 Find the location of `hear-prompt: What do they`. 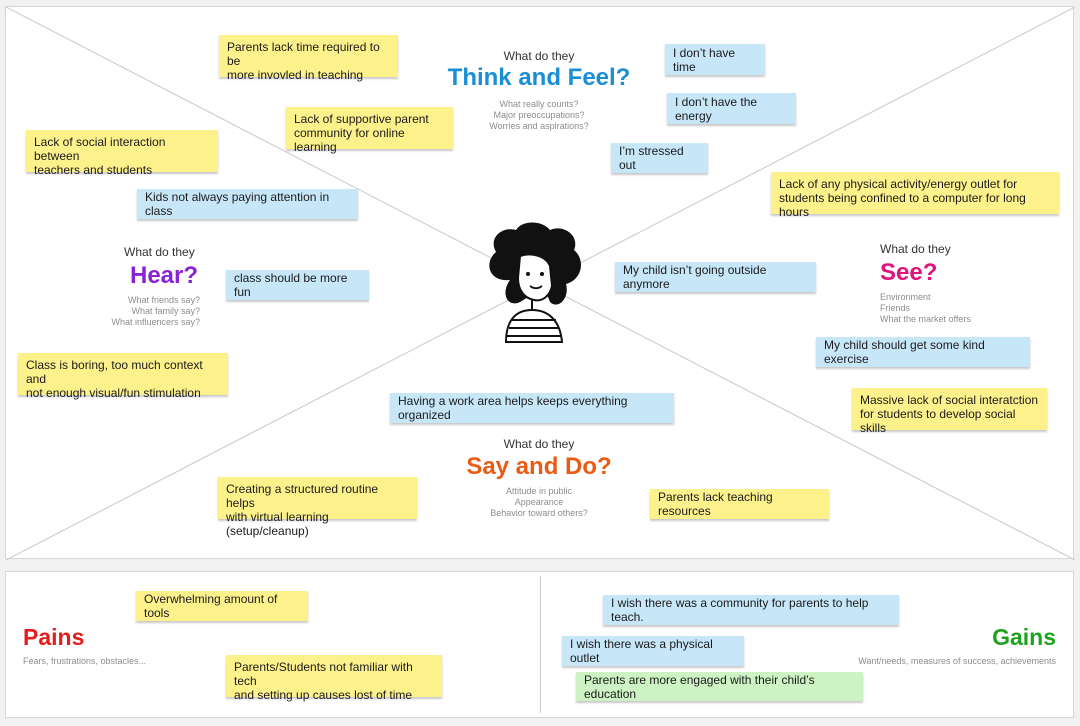

hear-prompt: What do they is located at coordinates (159, 252).